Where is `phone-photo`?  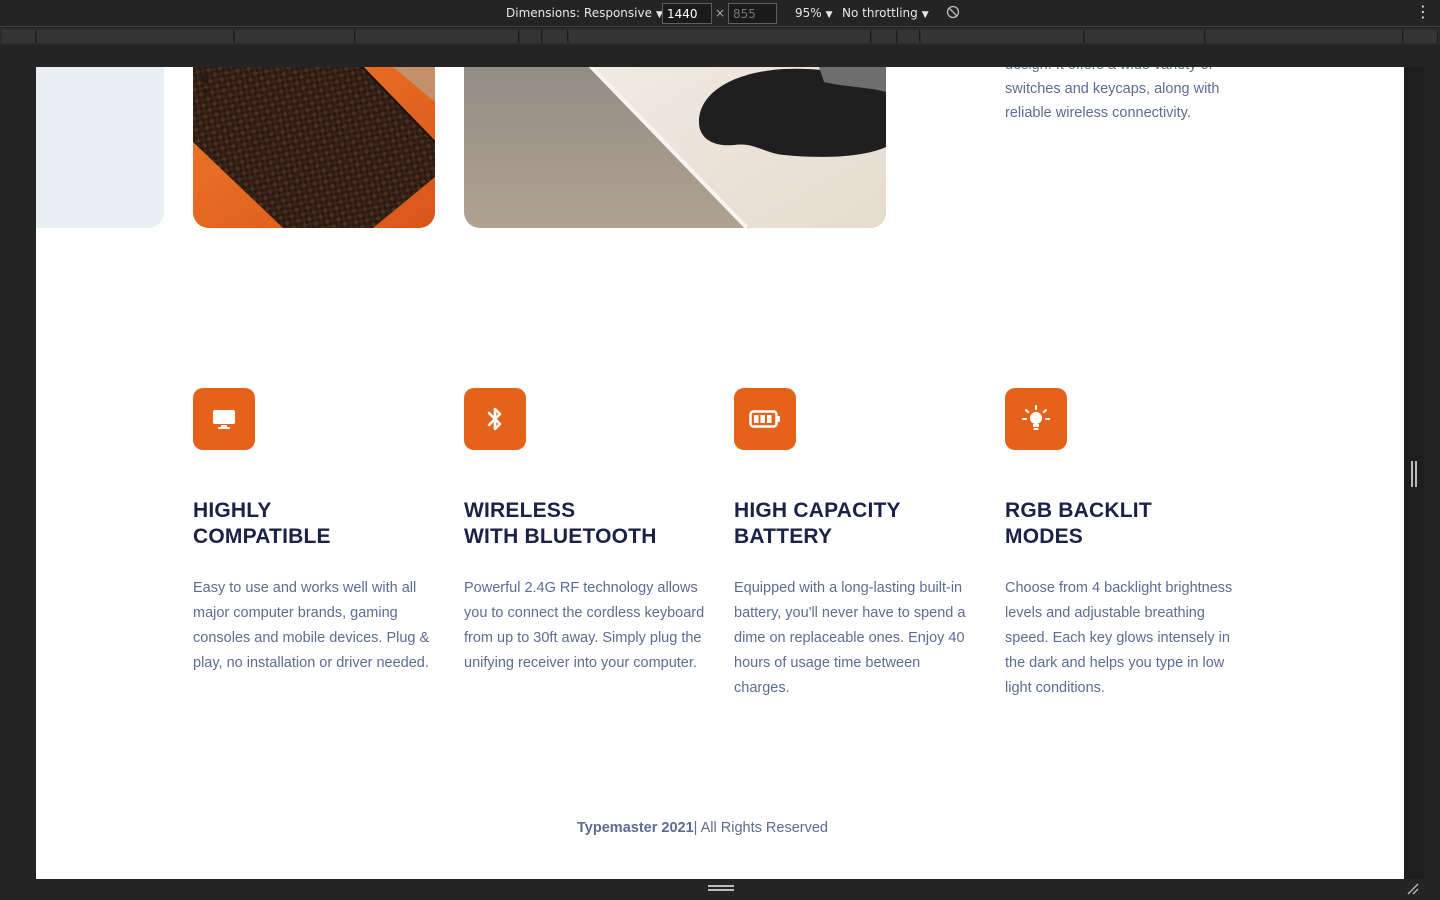
phone-photo is located at coordinates (314, 147).